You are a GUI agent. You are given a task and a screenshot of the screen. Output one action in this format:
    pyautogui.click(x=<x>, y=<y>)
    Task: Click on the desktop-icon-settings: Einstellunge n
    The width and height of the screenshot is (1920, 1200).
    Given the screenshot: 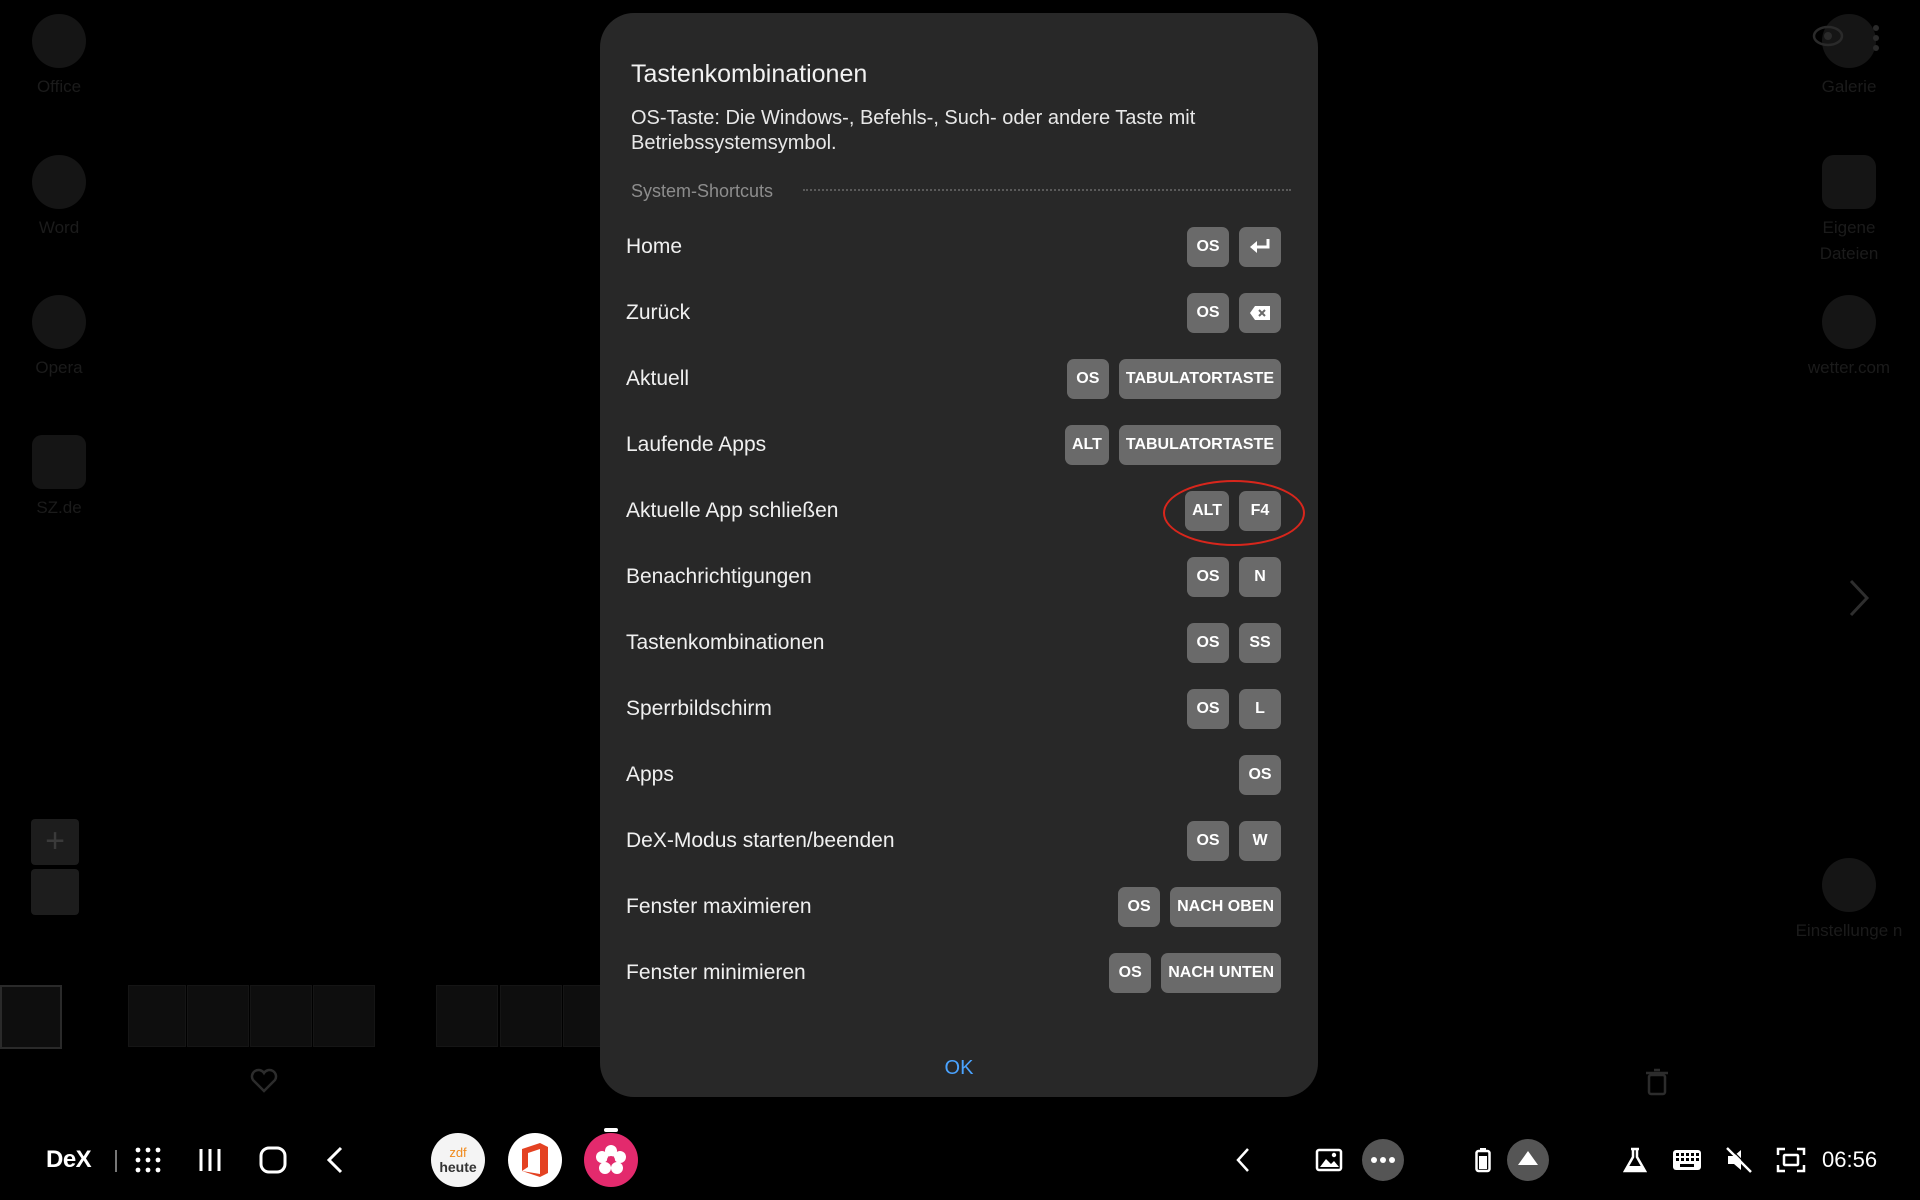 What is the action you would take?
    pyautogui.click(x=1849, y=901)
    